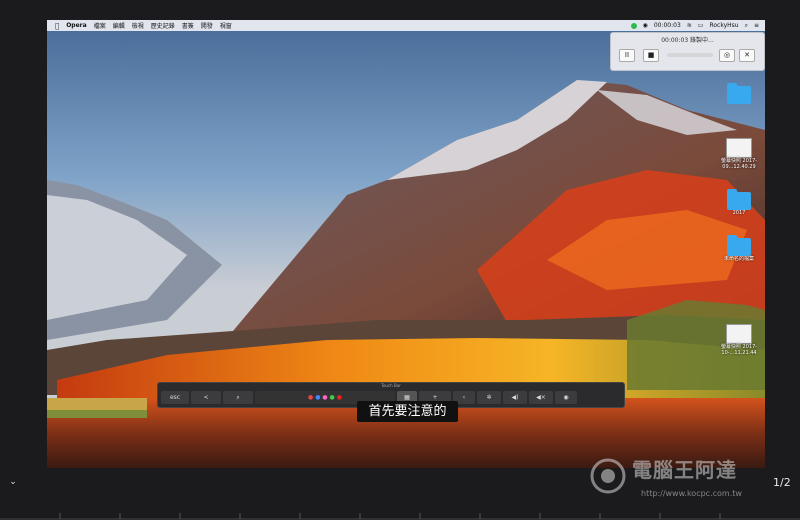 The height and width of the screenshot is (520, 800). What do you see at coordinates (701, 25) in the screenshot?
I see `battery-icon: ▭` at bounding box center [701, 25].